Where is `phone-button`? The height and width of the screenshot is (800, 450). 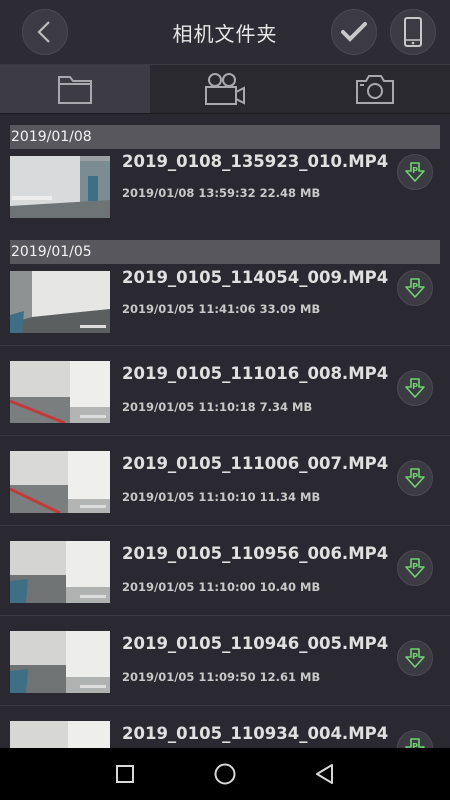
phone-button is located at coordinates (413, 32).